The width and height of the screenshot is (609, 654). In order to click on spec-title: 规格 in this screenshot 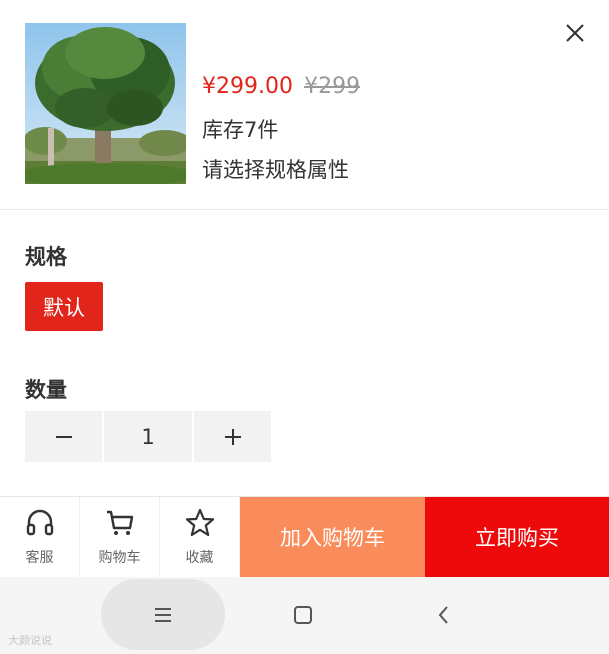, I will do `click(46, 257)`.